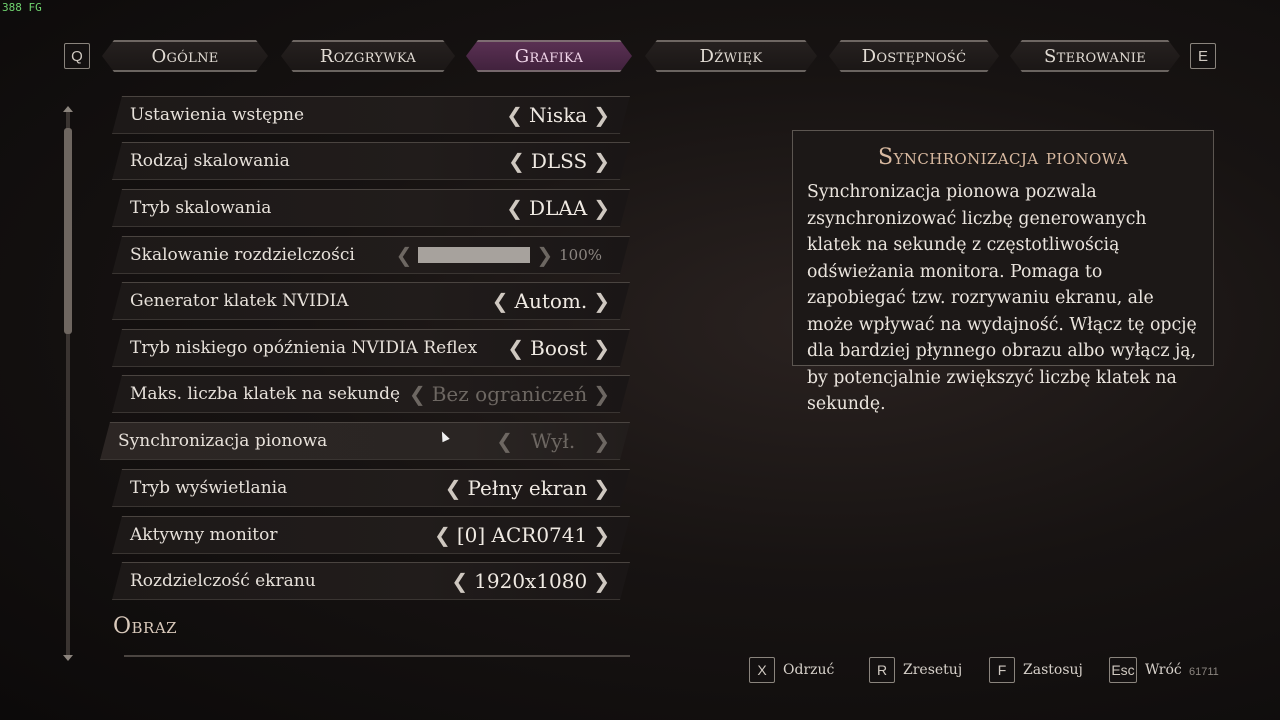  I want to click on prev-tab-key: Q, so click(77, 56).